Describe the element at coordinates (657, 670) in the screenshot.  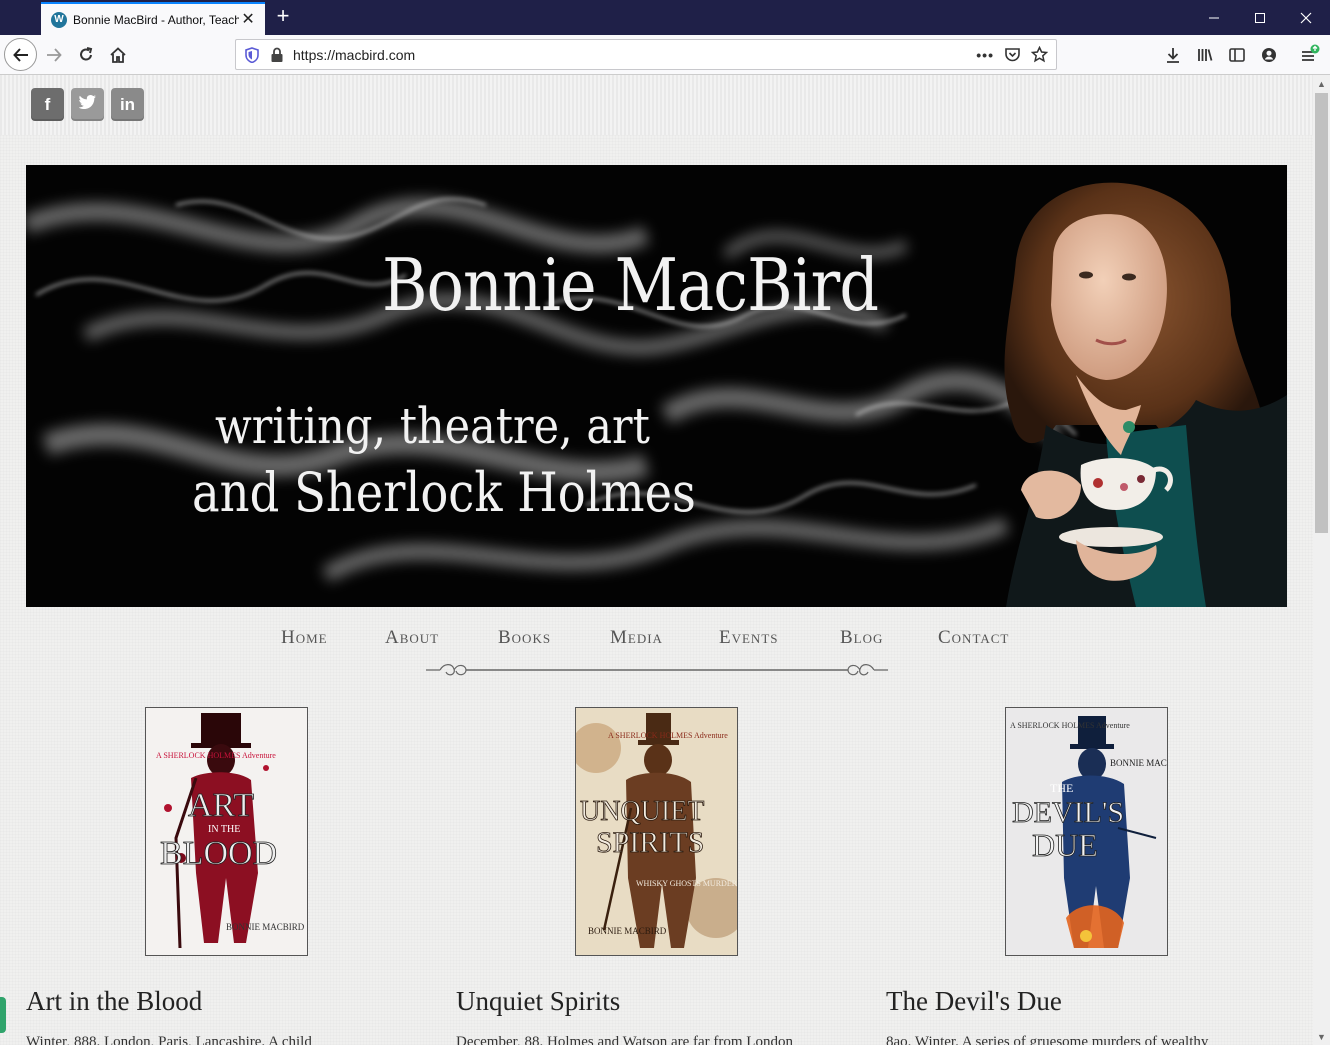
I see `ornamental-divider` at that location.